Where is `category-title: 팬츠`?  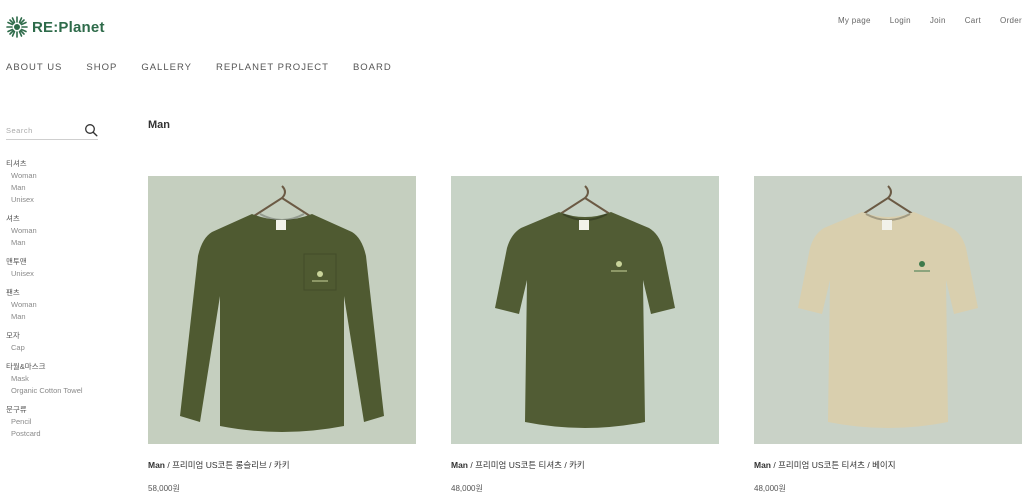
category-title: 팬츠 is located at coordinates (53, 293).